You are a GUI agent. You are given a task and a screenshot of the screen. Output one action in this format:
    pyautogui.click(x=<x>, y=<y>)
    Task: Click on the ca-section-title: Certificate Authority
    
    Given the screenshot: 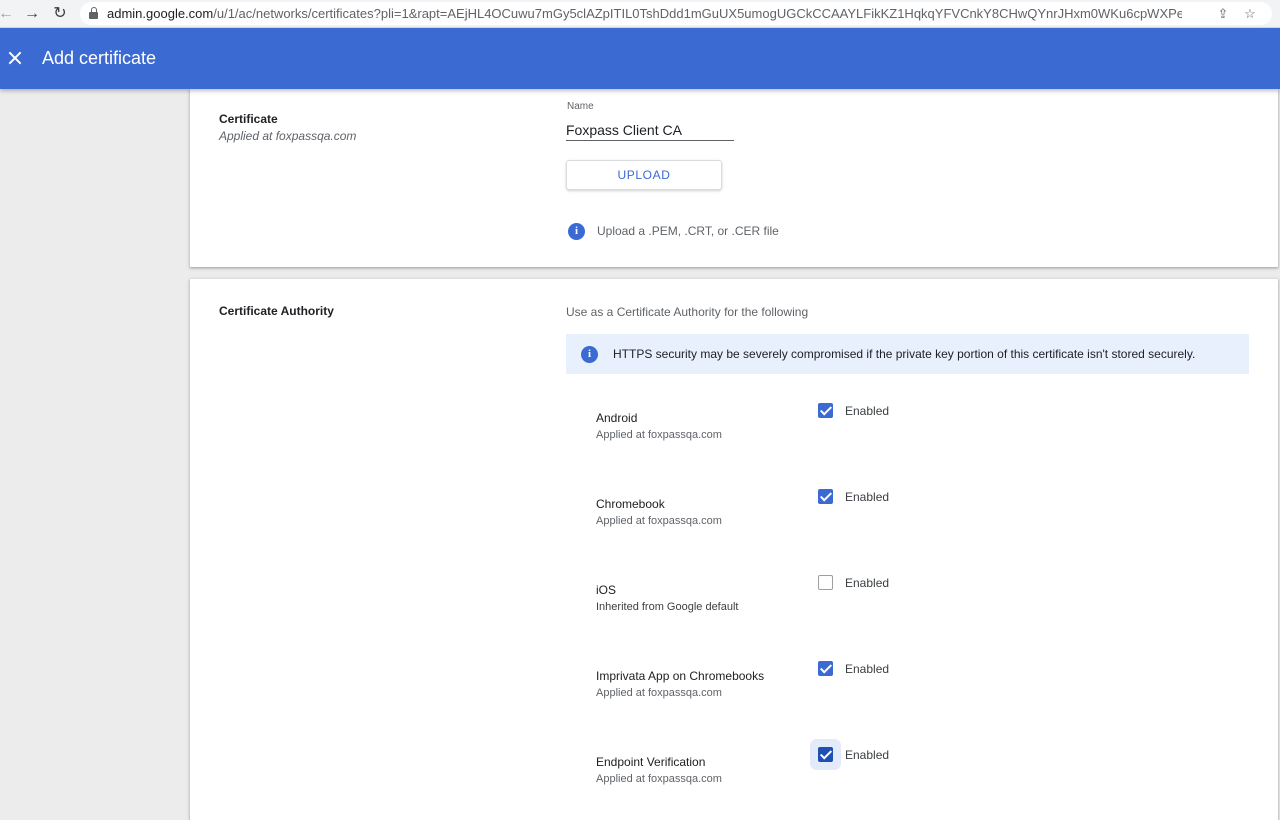 What is the action you would take?
    pyautogui.click(x=276, y=311)
    